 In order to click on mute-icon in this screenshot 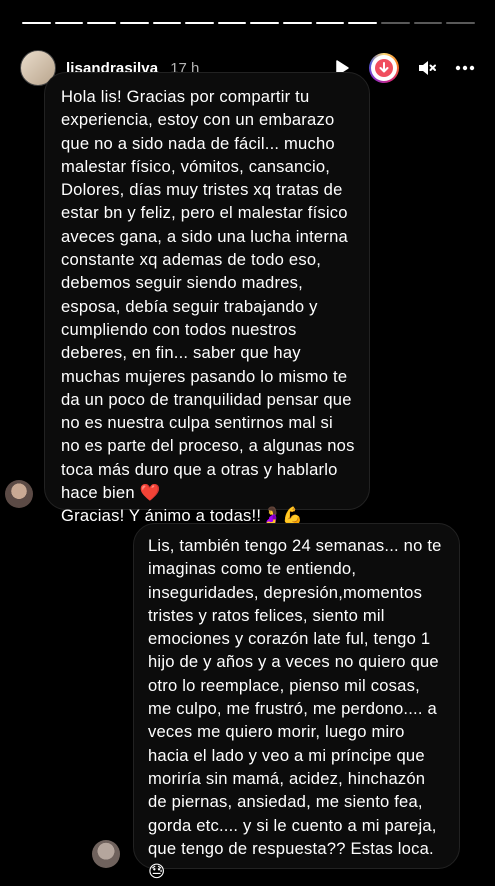, I will do `click(427, 68)`.